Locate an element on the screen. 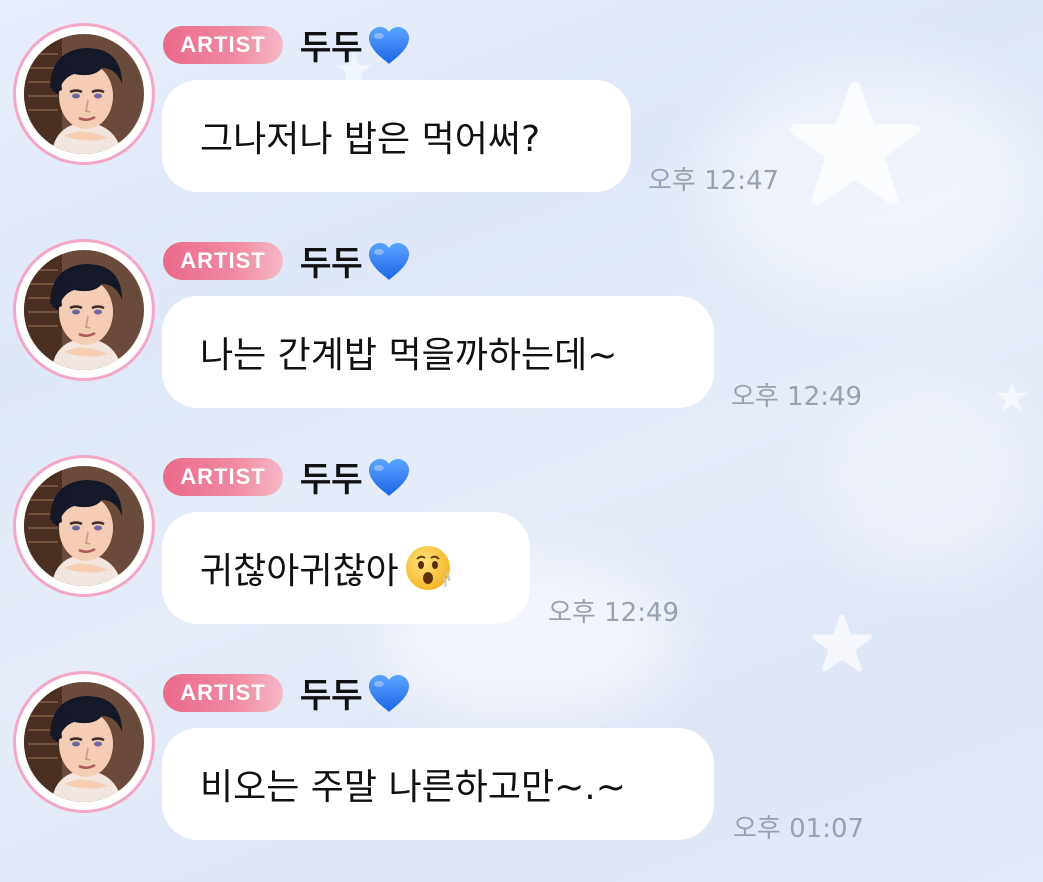 The width and height of the screenshot is (1043, 882). hushed-face-emoji-icon is located at coordinates (427, 568).